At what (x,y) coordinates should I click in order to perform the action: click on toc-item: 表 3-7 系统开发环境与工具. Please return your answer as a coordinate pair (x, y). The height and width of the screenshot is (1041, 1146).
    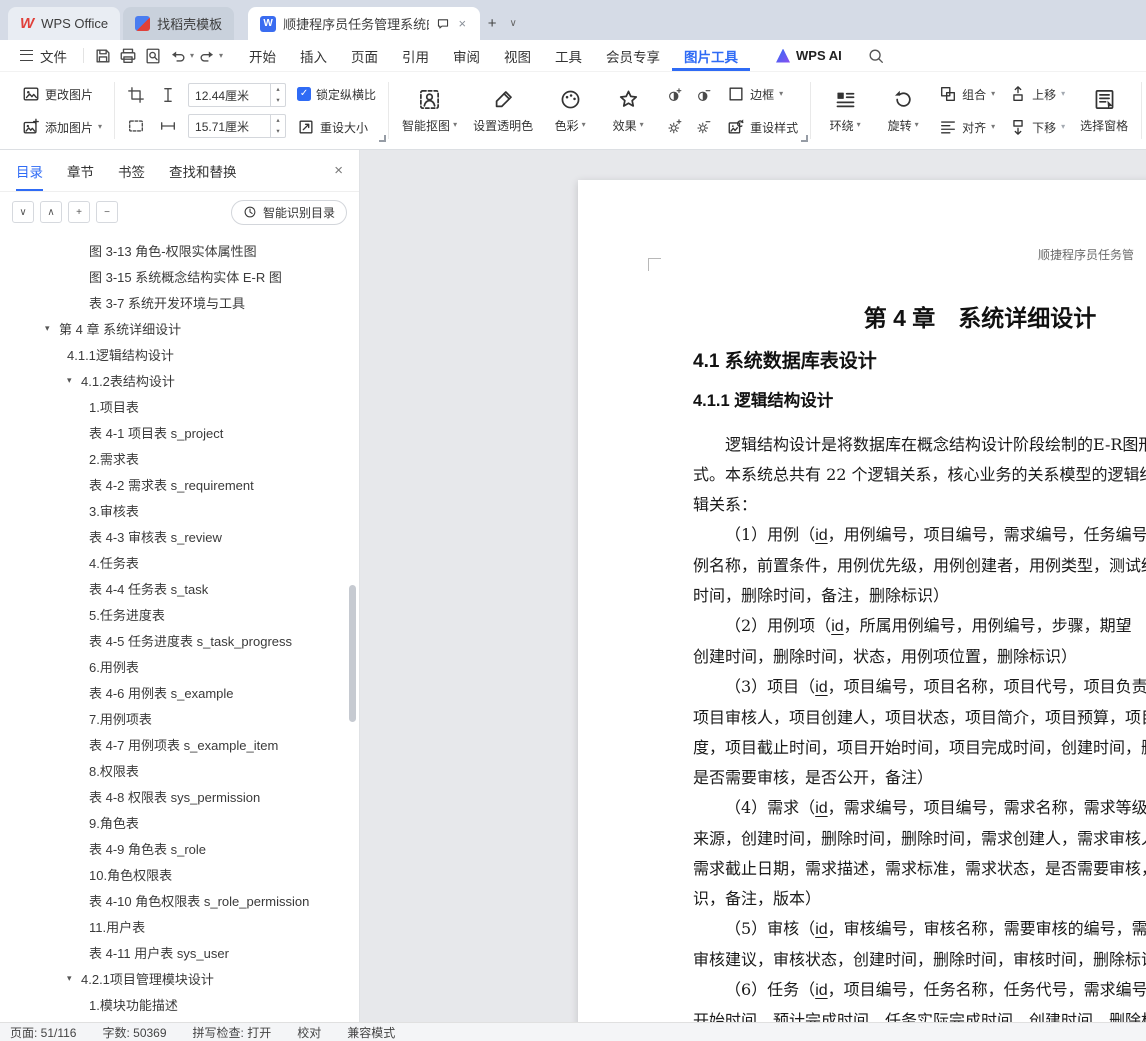
    Looking at the image, I should click on (179, 302).